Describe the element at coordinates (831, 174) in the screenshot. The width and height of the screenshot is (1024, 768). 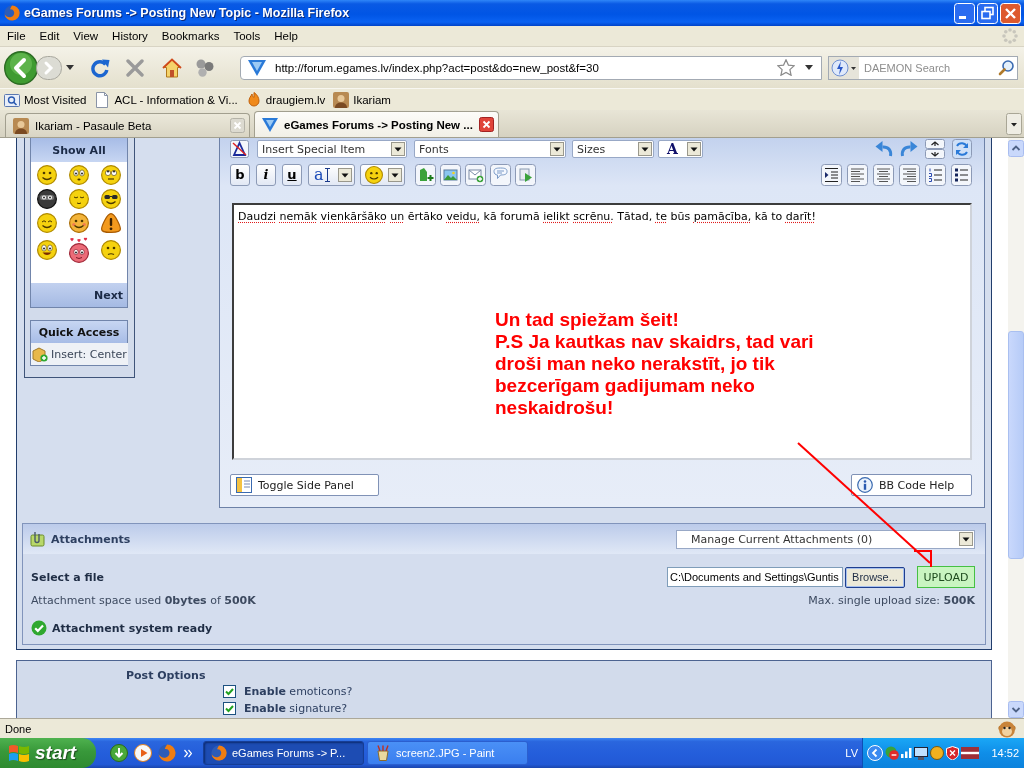
I see `indent-icon` at that location.